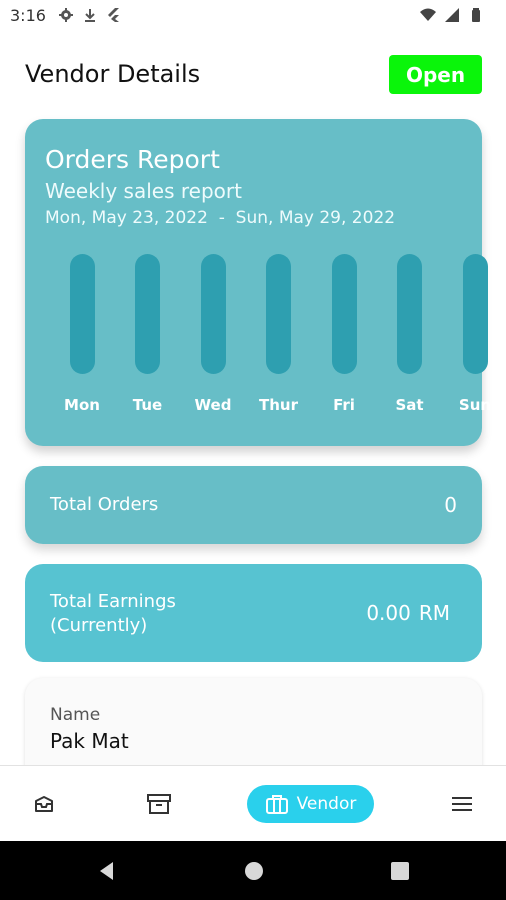  Describe the element at coordinates (113, 15) in the screenshot. I see `flutter-icon` at that location.